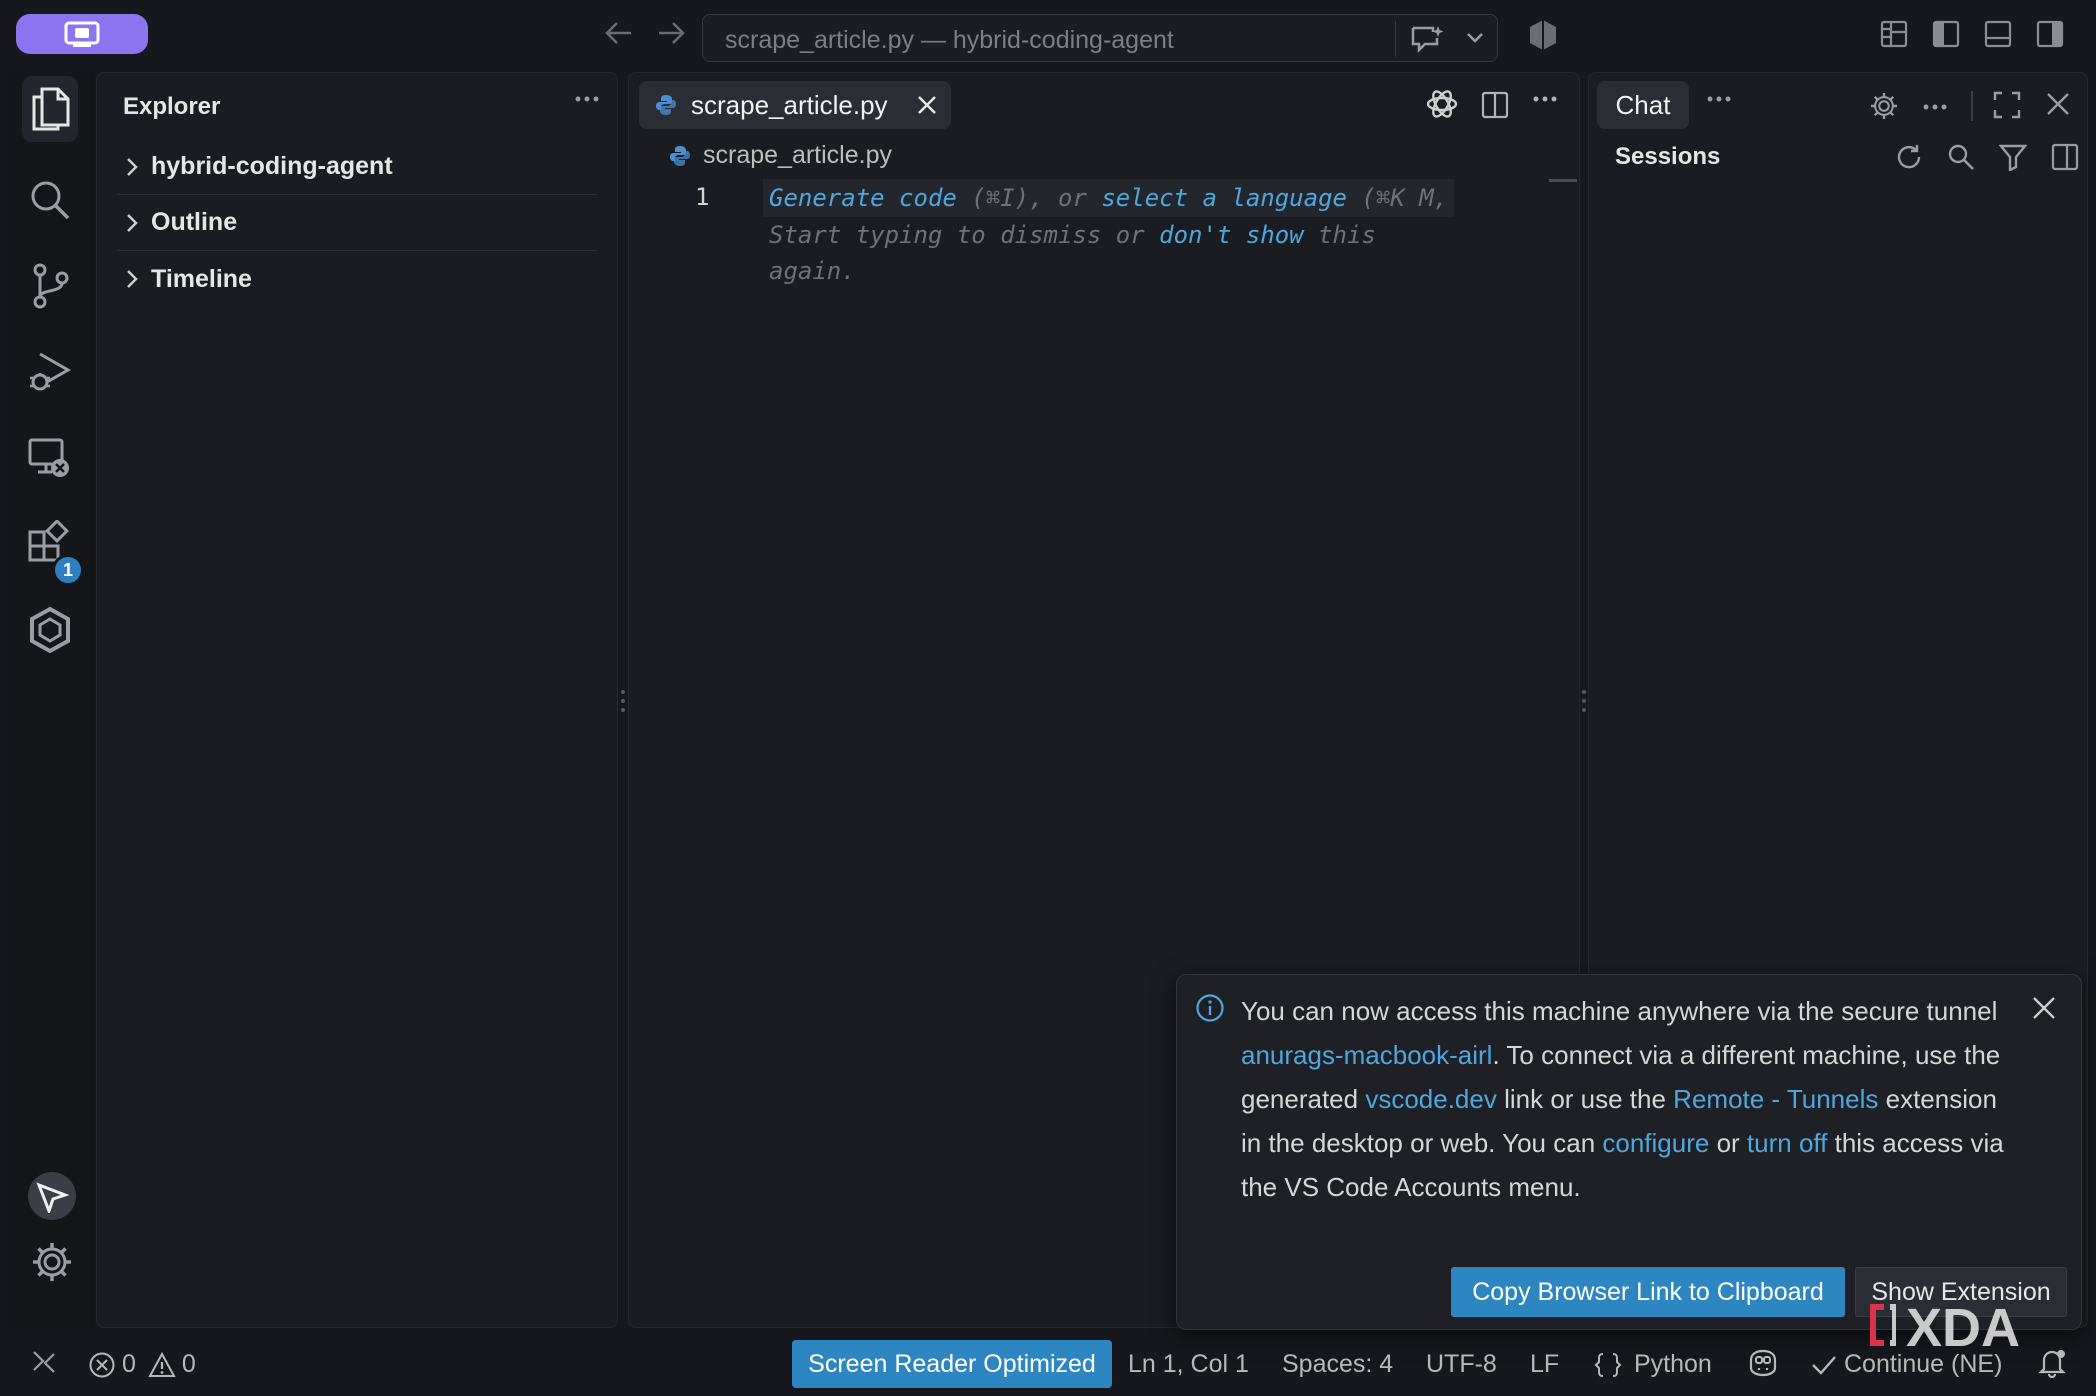 This screenshot has height=1396, width=2096. I want to click on activity-continue, so click(50, 630).